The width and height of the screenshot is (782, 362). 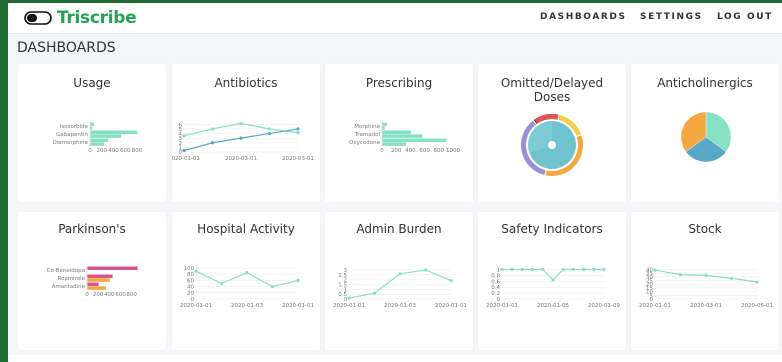 What do you see at coordinates (495, 276) in the screenshot?
I see `y-tick-label: 0.8` at bounding box center [495, 276].